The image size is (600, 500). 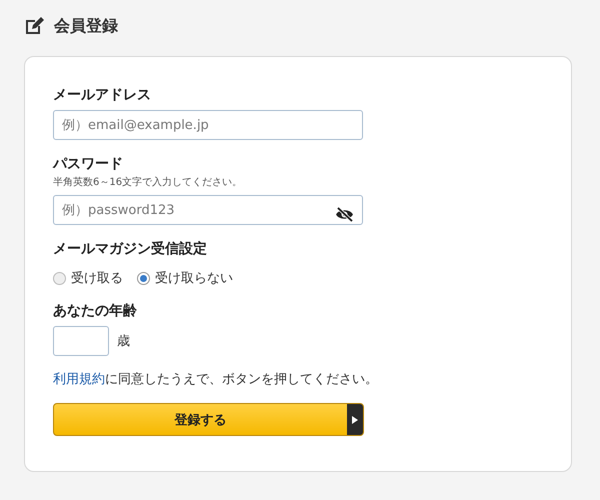 I want to click on field-label: パスワード, so click(x=88, y=164).